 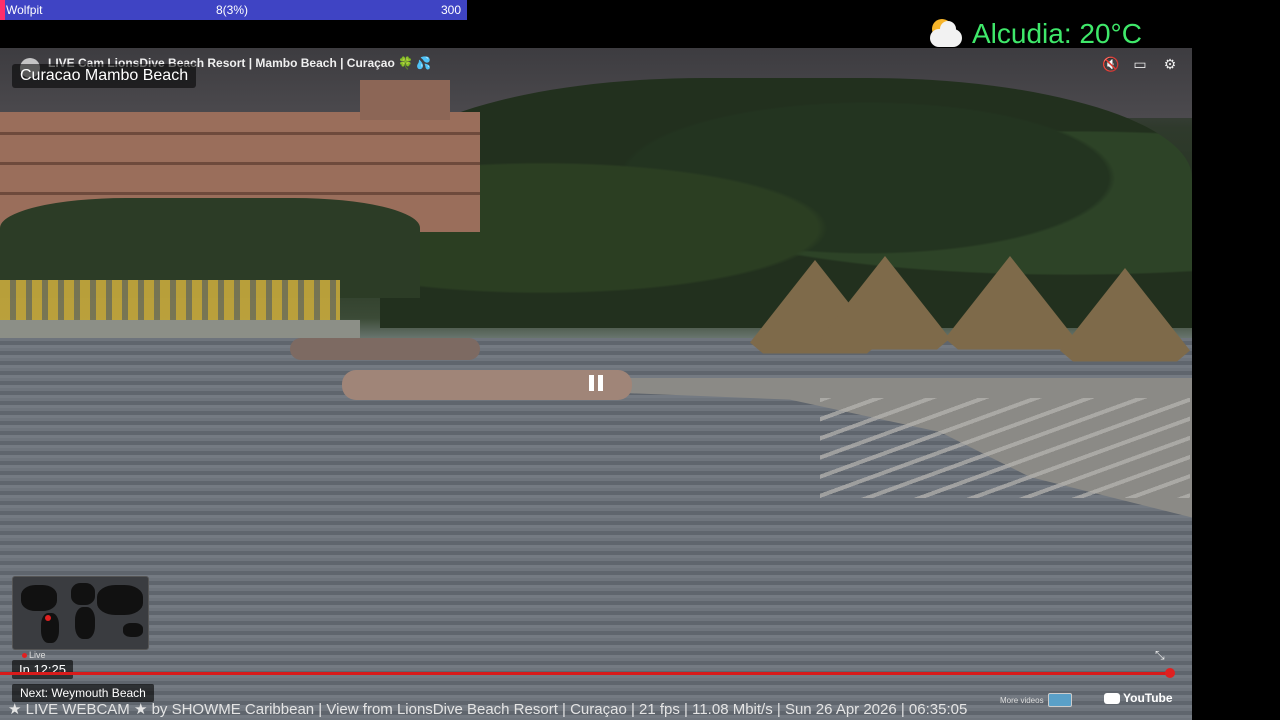 What do you see at coordinates (946, 34) in the screenshot?
I see `partly-cloudy-icon` at bounding box center [946, 34].